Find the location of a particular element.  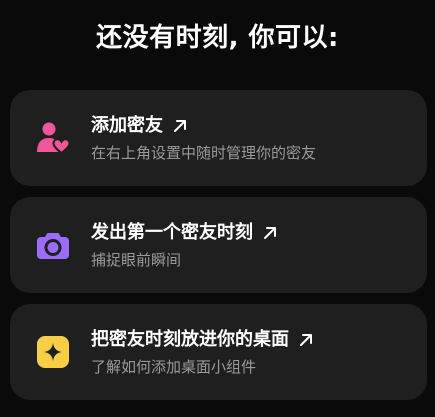

add-friend-title-row: 添加密友 is located at coordinates (139, 126).